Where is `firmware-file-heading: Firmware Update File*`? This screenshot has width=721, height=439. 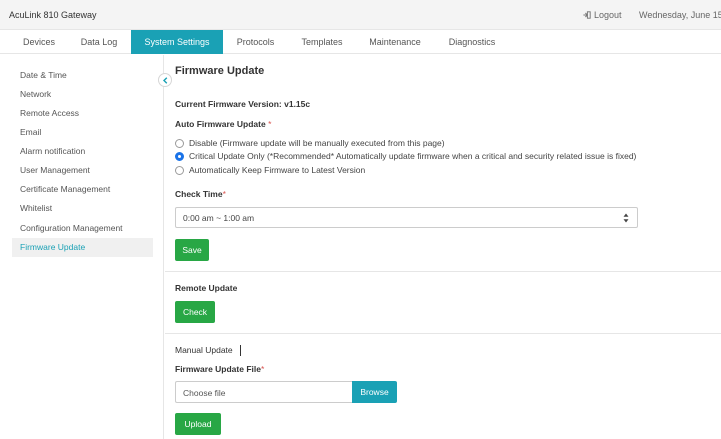
firmware-file-heading: Firmware Update File* is located at coordinates (219, 369).